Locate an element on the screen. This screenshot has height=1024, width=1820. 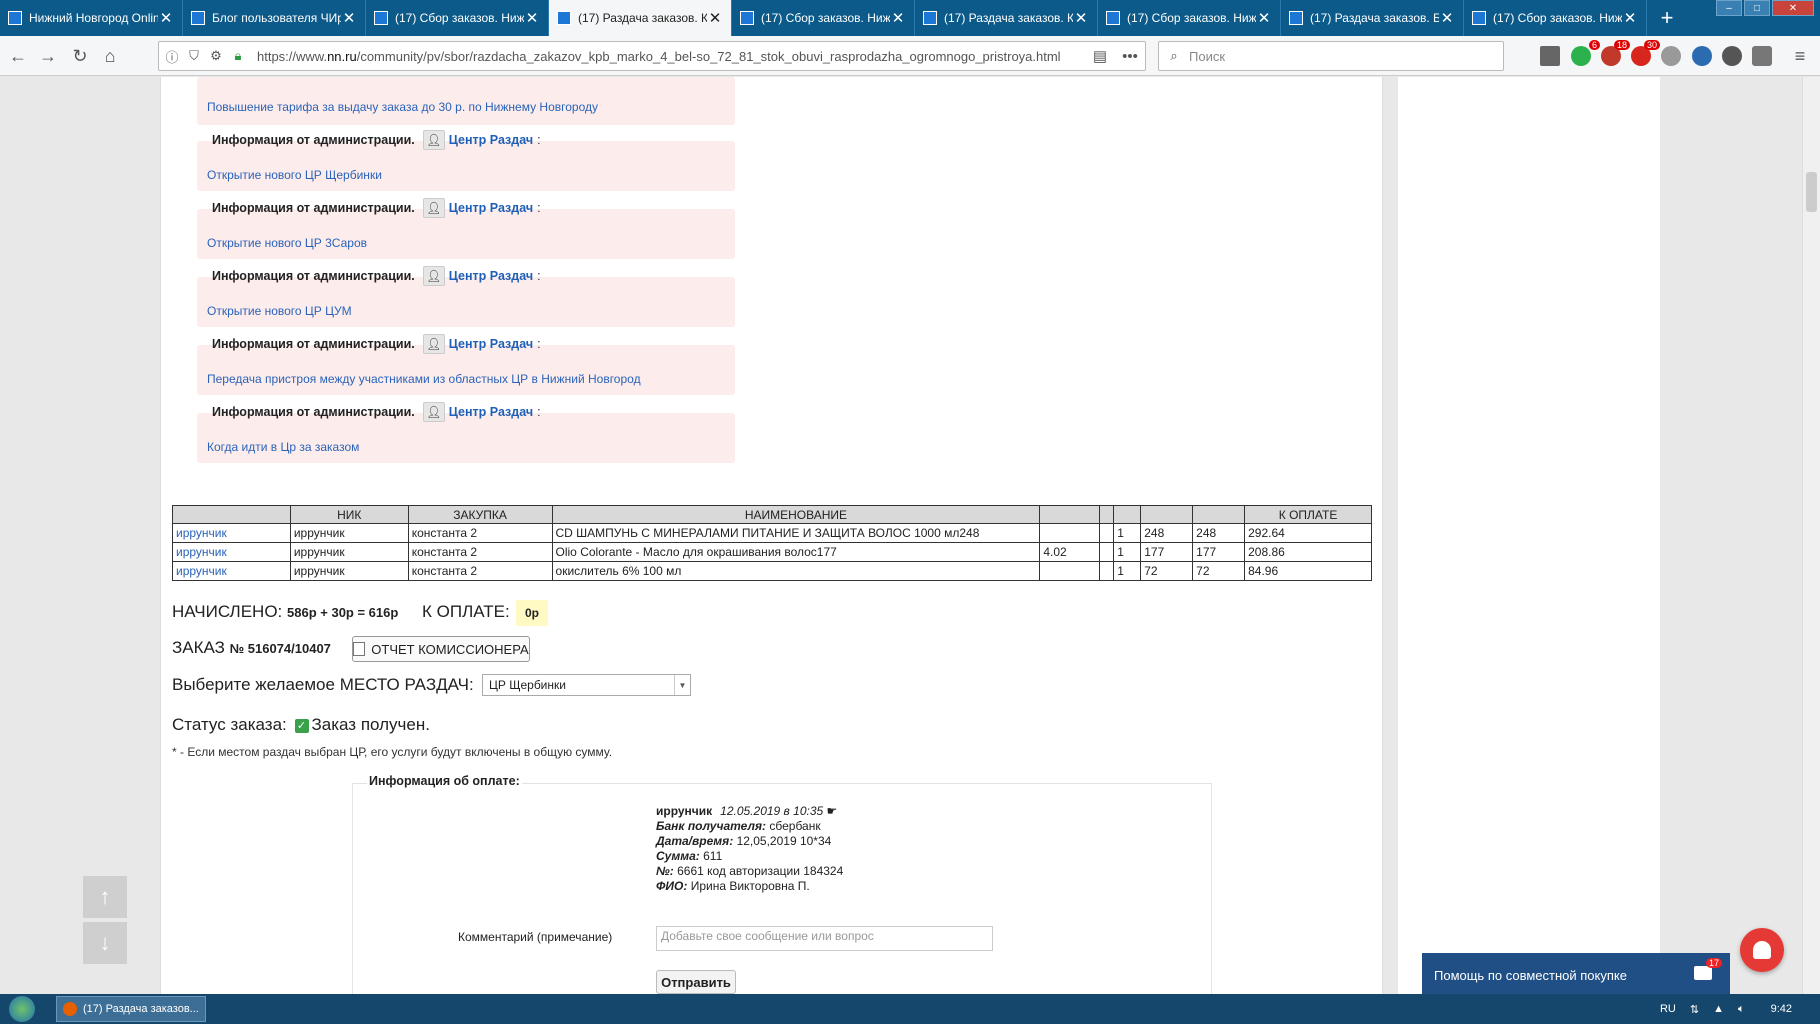
forward-icon: → is located at coordinates (48, 56).